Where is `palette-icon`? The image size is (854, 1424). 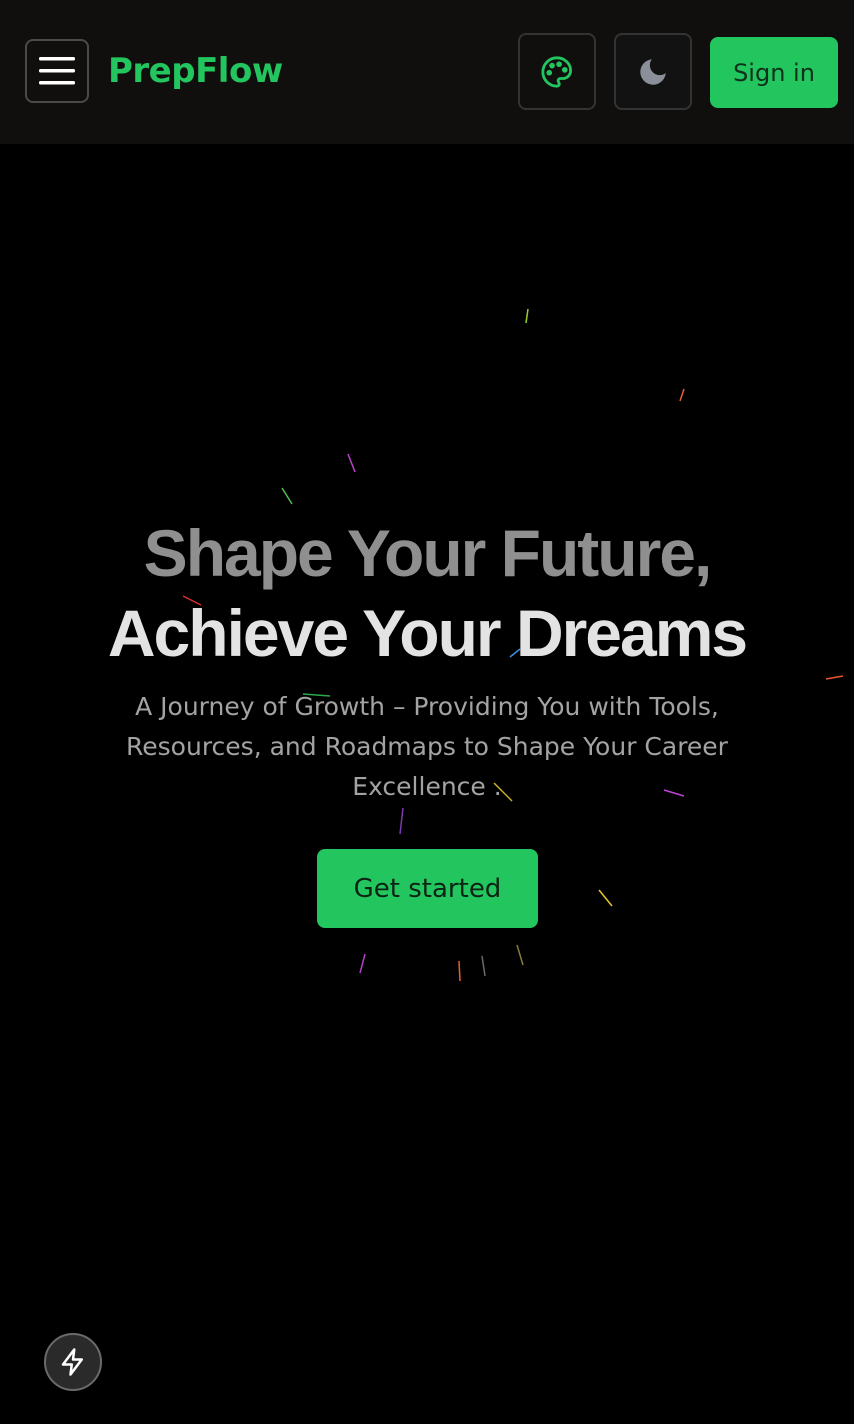
palette-icon is located at coordinates (557, 71).